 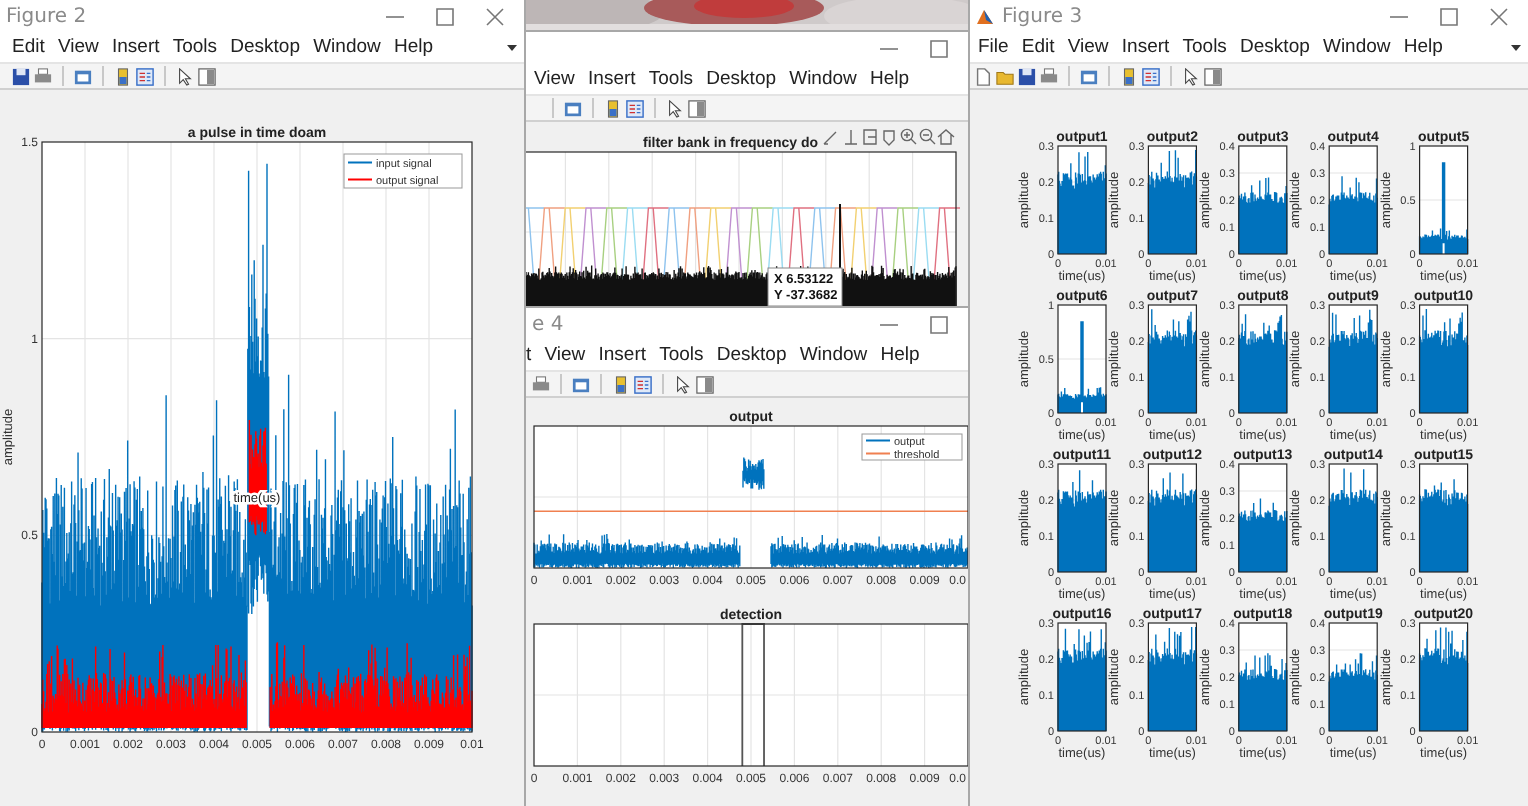 I want to click on home-icon, so click(x=946, y=137).